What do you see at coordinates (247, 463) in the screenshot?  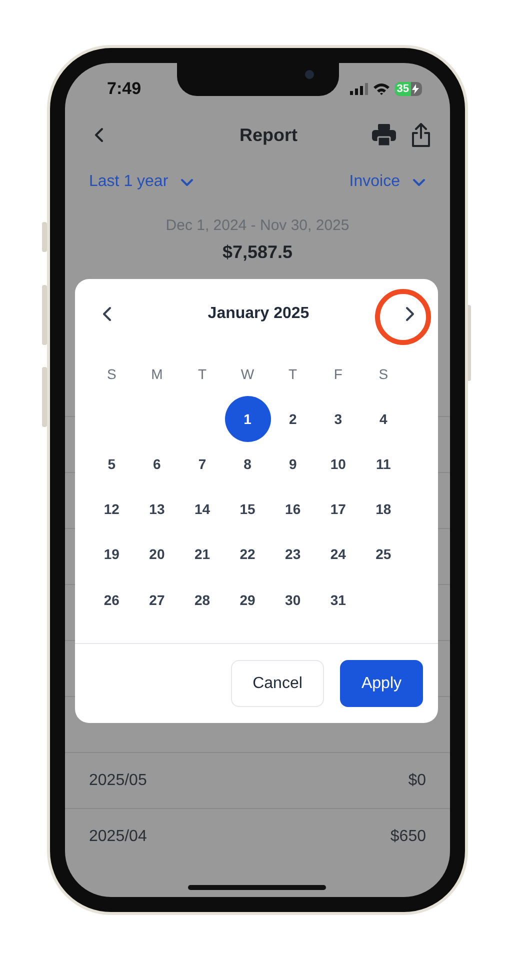 I see `calendar-day: 8` at bounding box center [247, 463].